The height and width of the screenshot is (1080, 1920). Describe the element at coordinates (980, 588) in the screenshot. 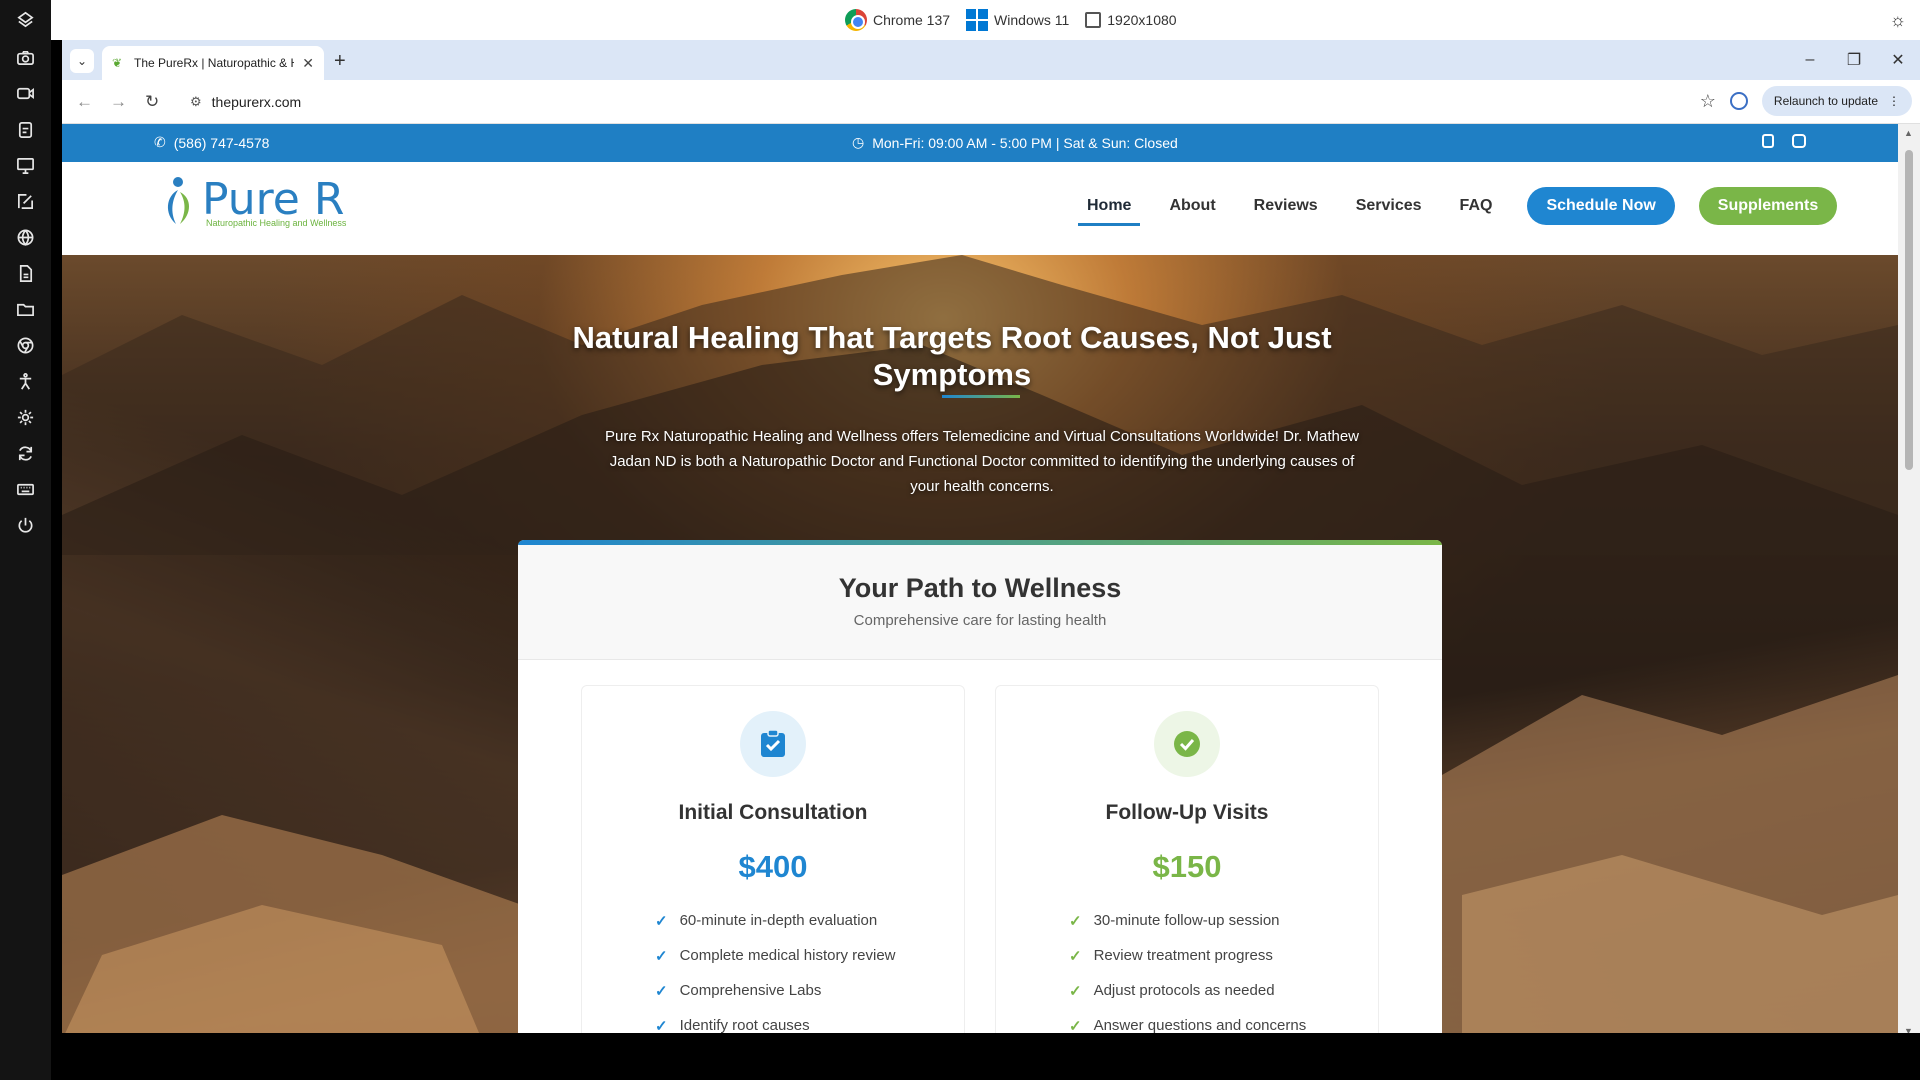

I see `wellness-title: Your Path to Wellness` at that location.